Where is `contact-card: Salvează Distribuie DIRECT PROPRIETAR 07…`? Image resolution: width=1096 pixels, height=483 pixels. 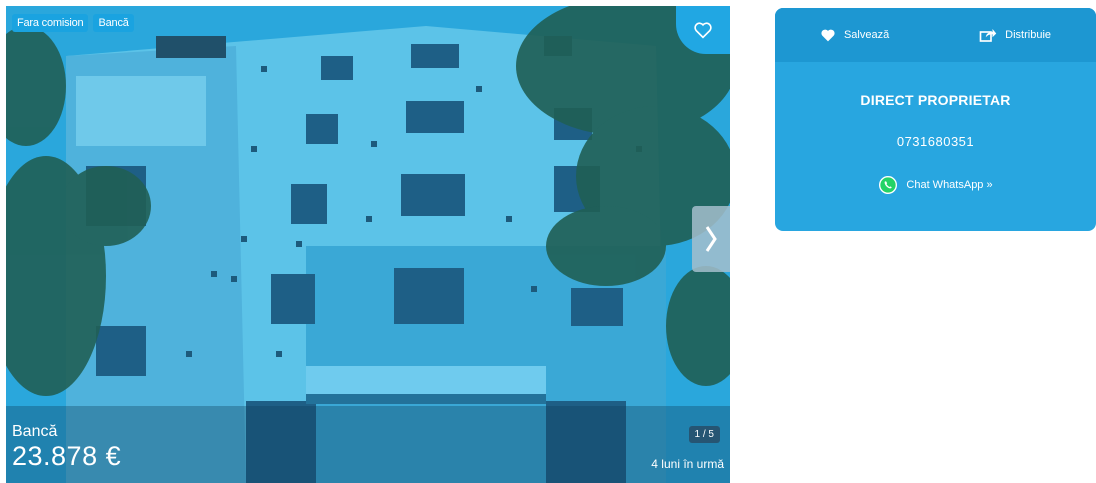
contact-card: Salvează Distribuie DIRECT PROPRIETAR 07… is located at coordinates (935, 119).